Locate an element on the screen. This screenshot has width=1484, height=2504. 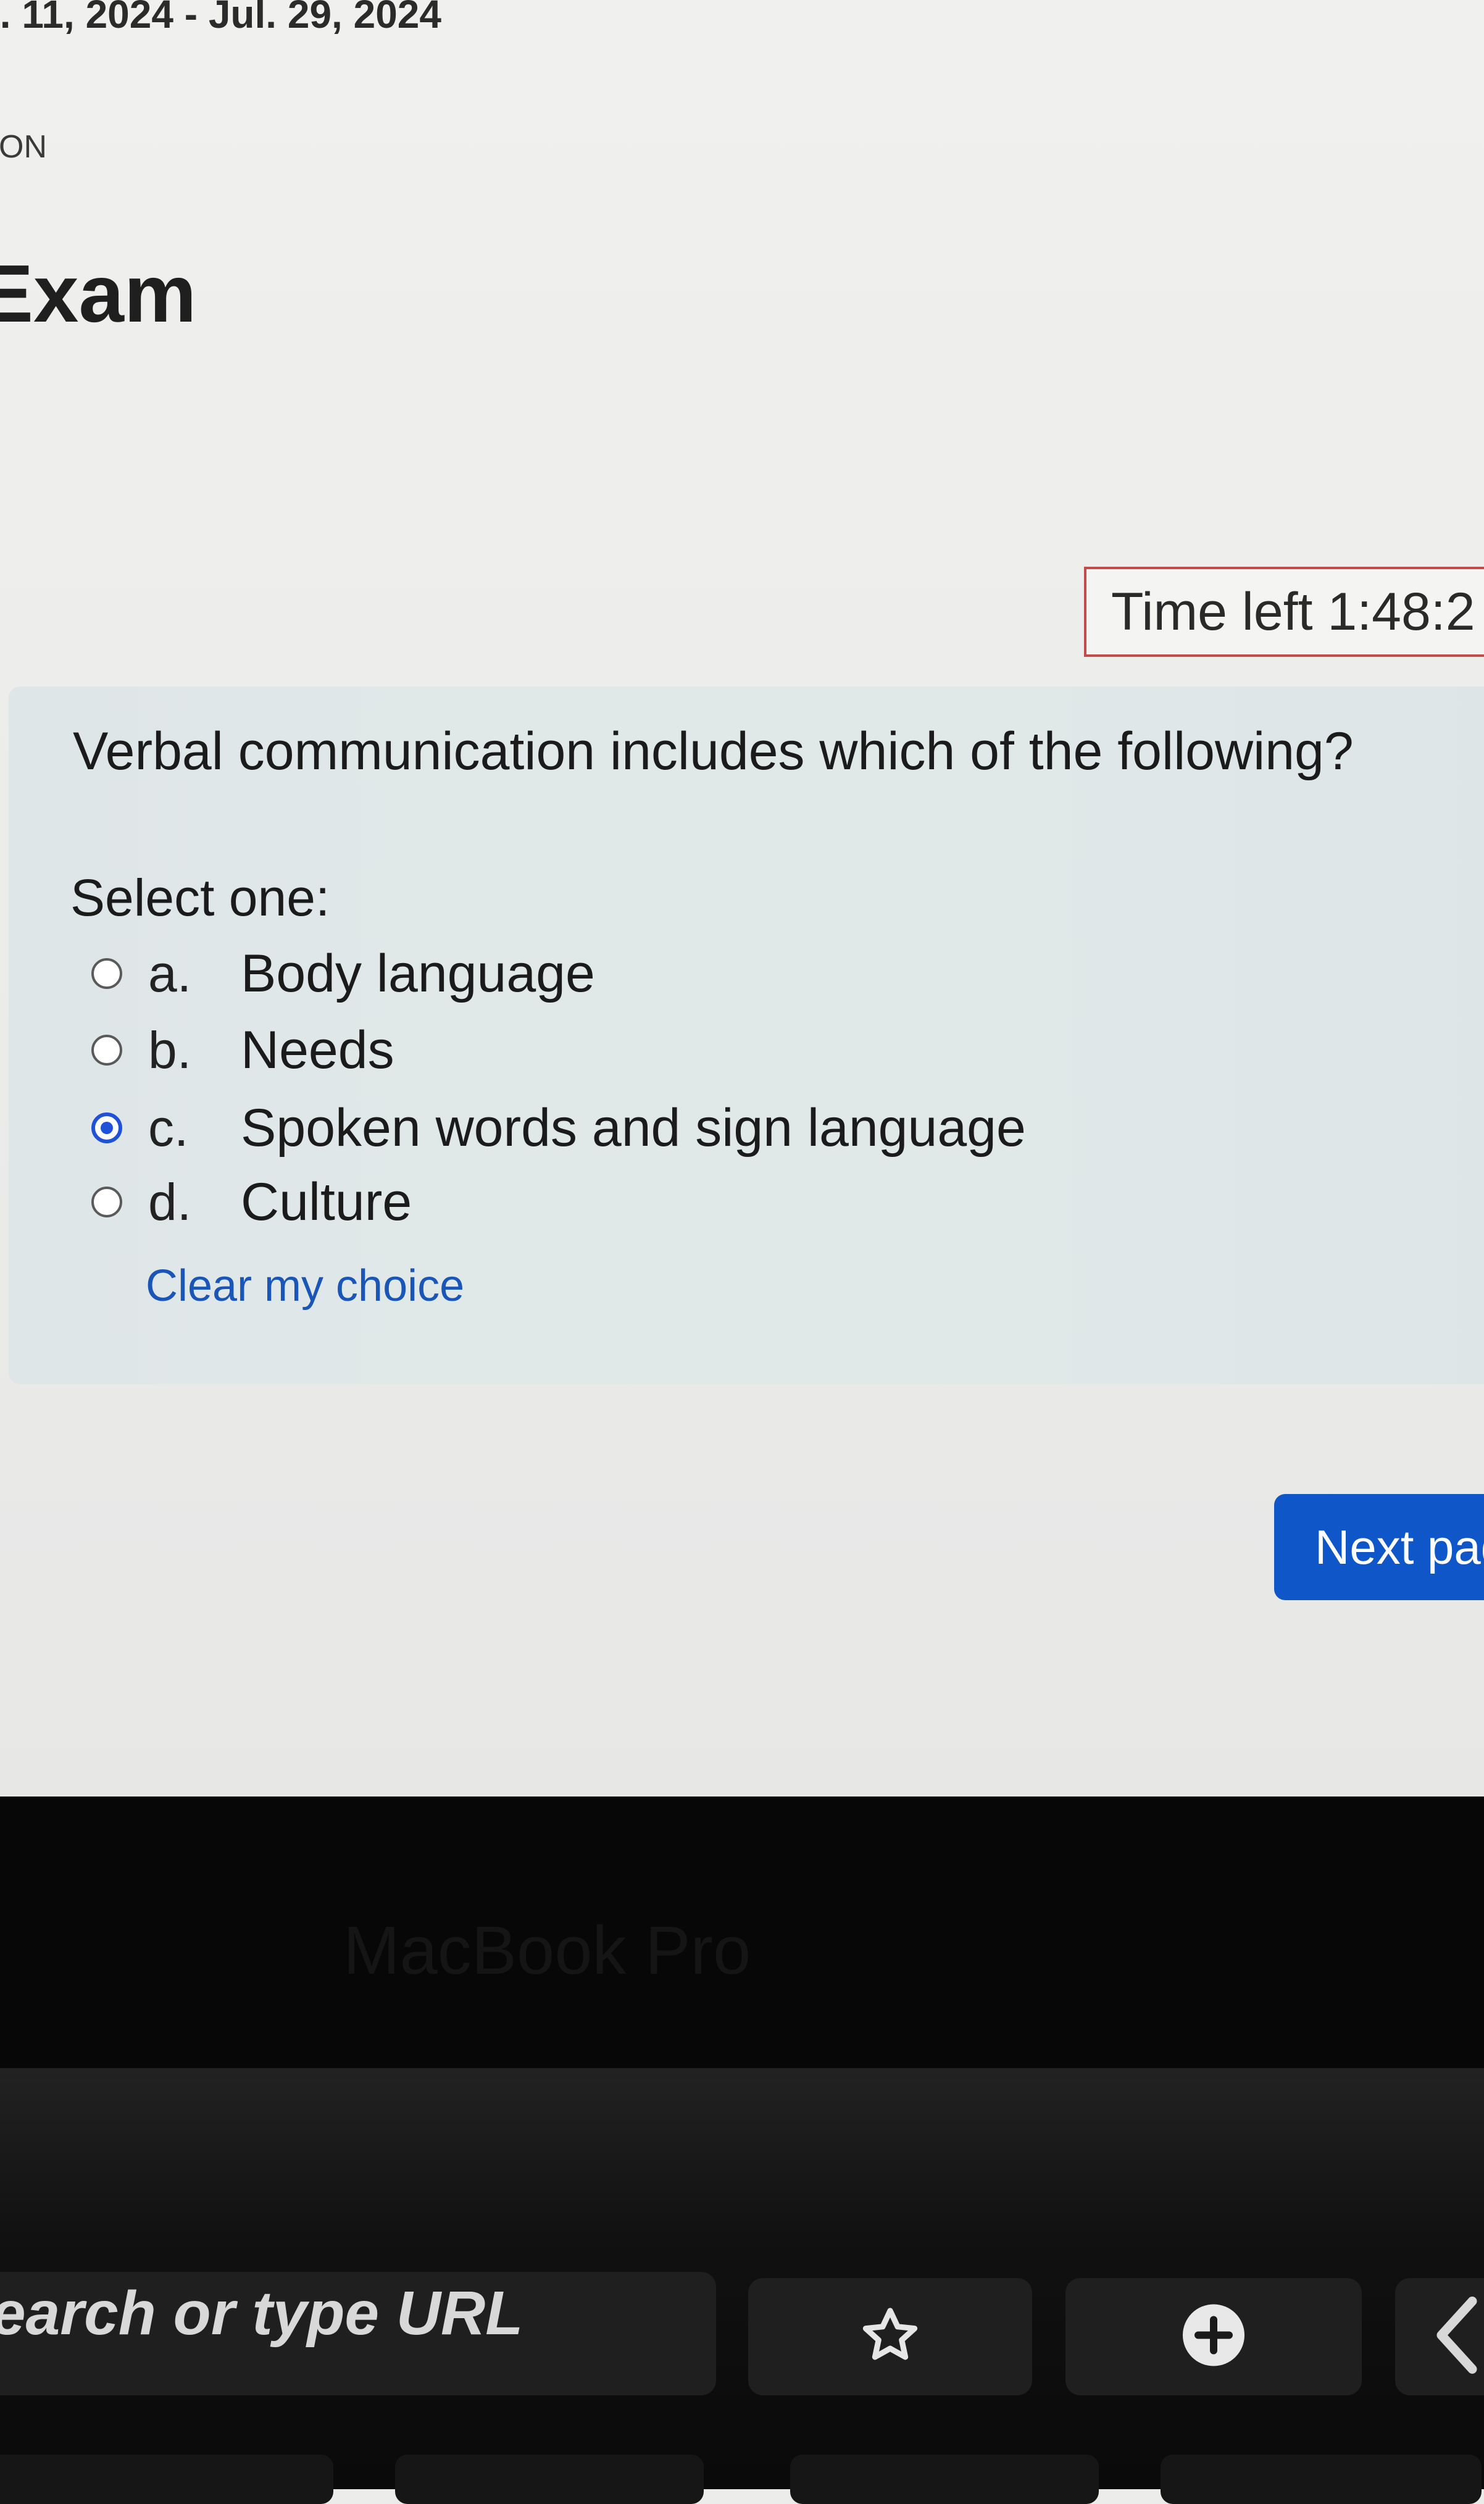
option-b: b. Needs is located at coordinates (242, 1050).